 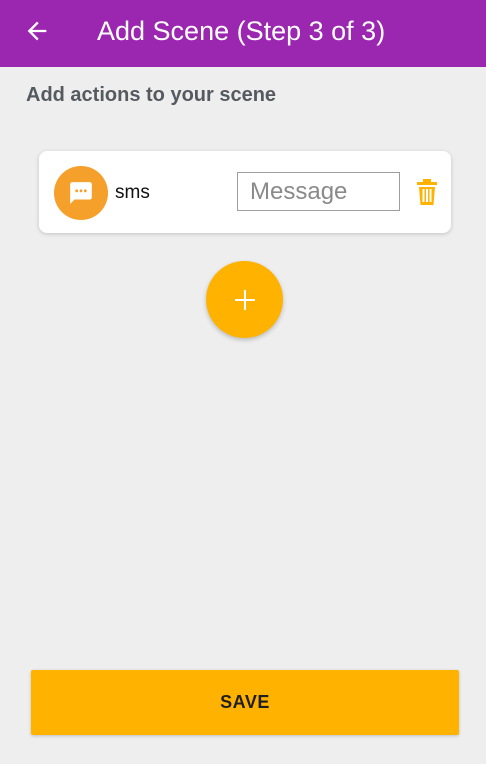 I want to click on chat-bubble-icon, so click(x=81, y=193).